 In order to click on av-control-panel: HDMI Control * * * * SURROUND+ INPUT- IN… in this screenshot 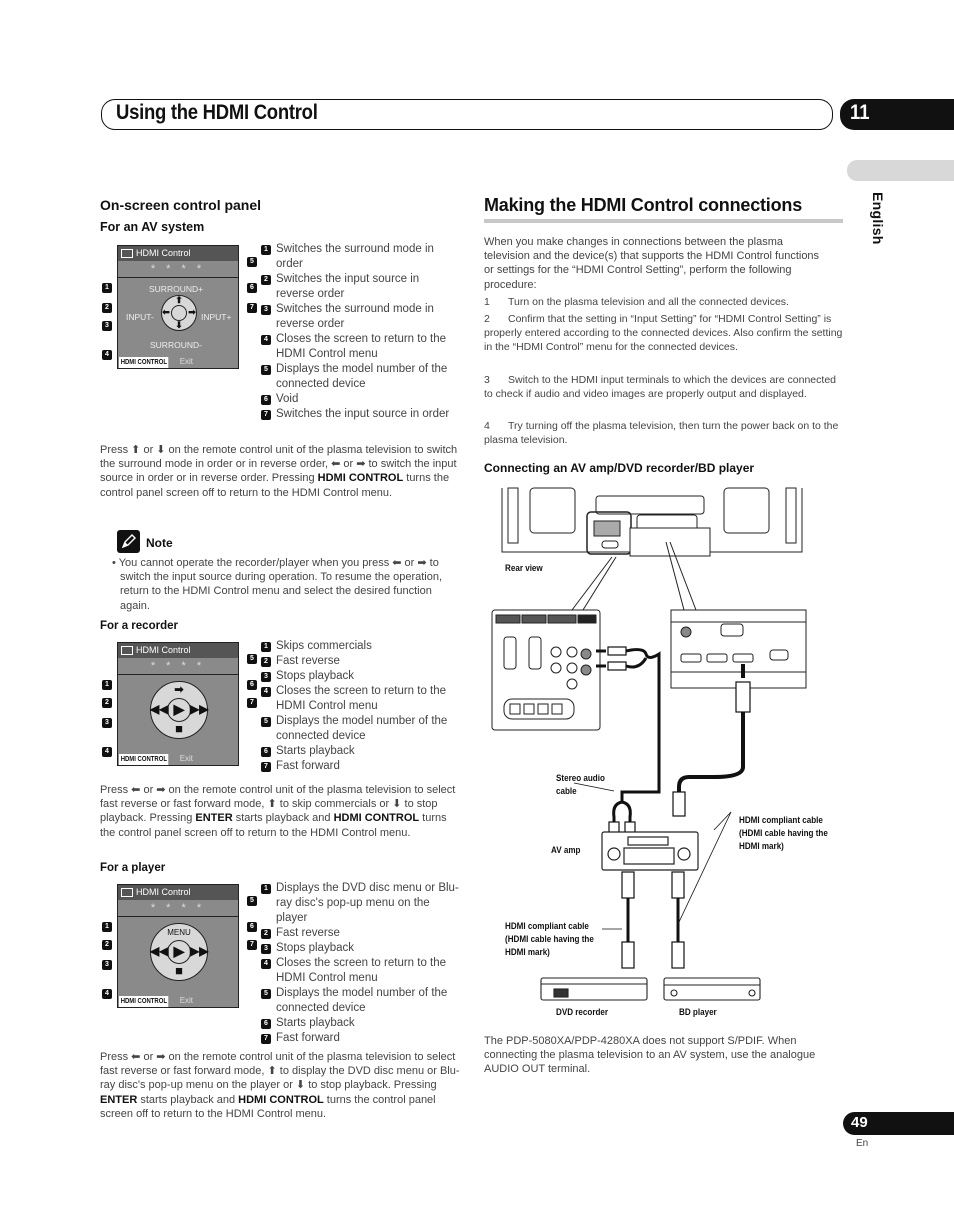, I will do `click(178, 307)`.